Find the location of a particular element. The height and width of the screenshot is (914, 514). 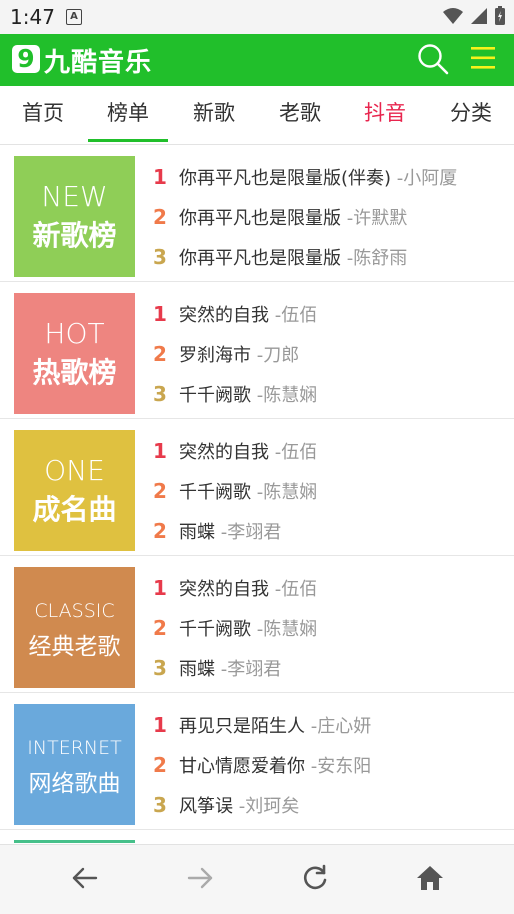

chart-cover: CLASSIC 经典老歌 is located at coordinates (74, 627).